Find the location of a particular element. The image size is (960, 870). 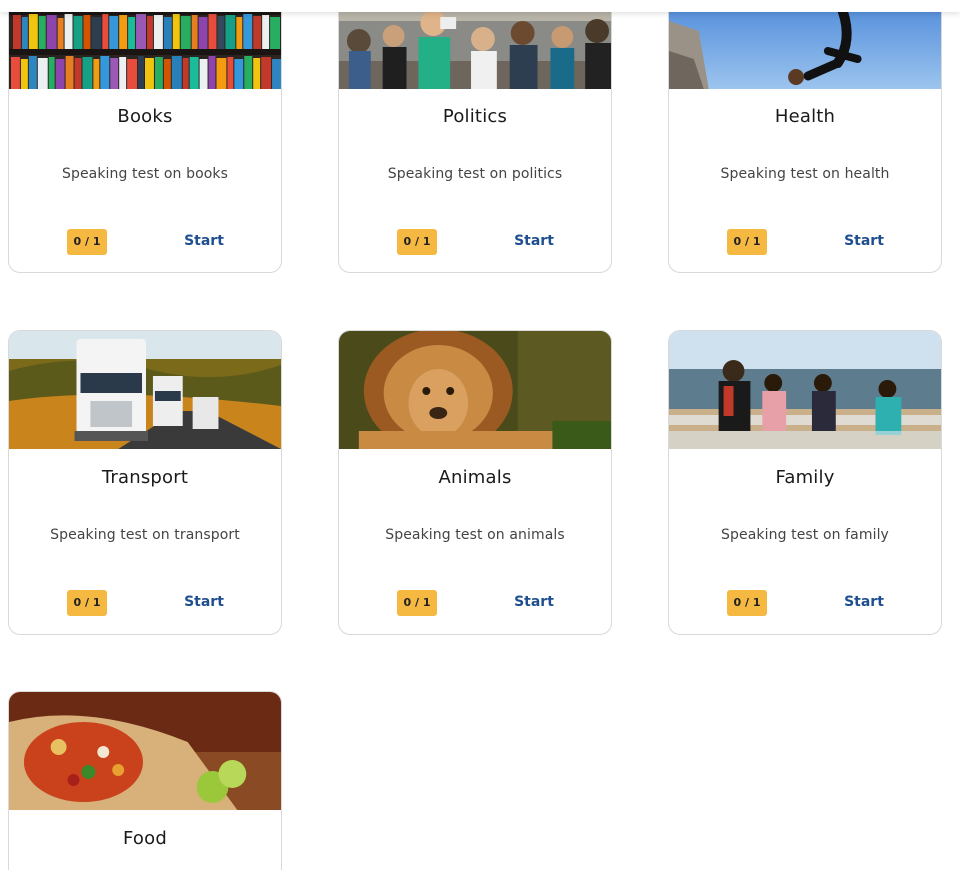

card-description: Speaking test on politics is located at coordinates (475, 174).